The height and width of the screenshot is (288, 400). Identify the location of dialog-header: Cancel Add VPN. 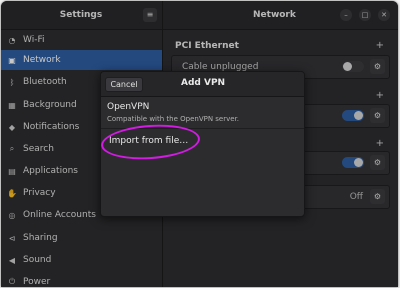
(202, 84).